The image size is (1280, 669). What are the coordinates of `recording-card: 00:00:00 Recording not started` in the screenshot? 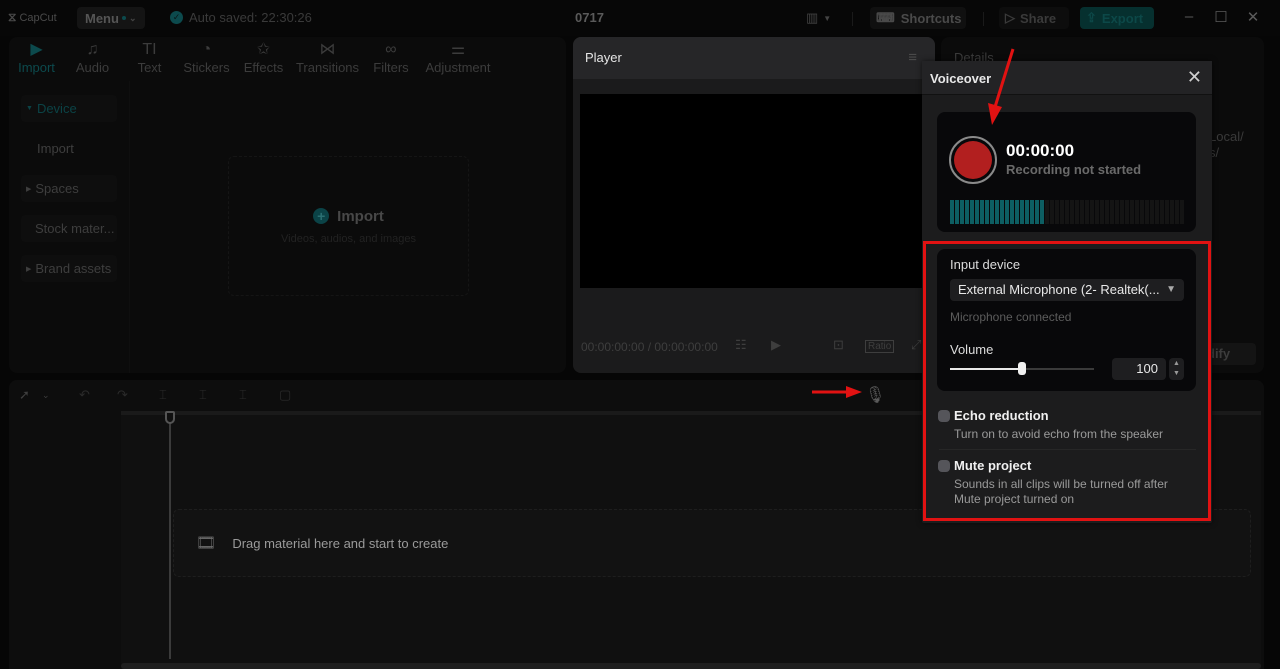 It's located at (1066, 172).